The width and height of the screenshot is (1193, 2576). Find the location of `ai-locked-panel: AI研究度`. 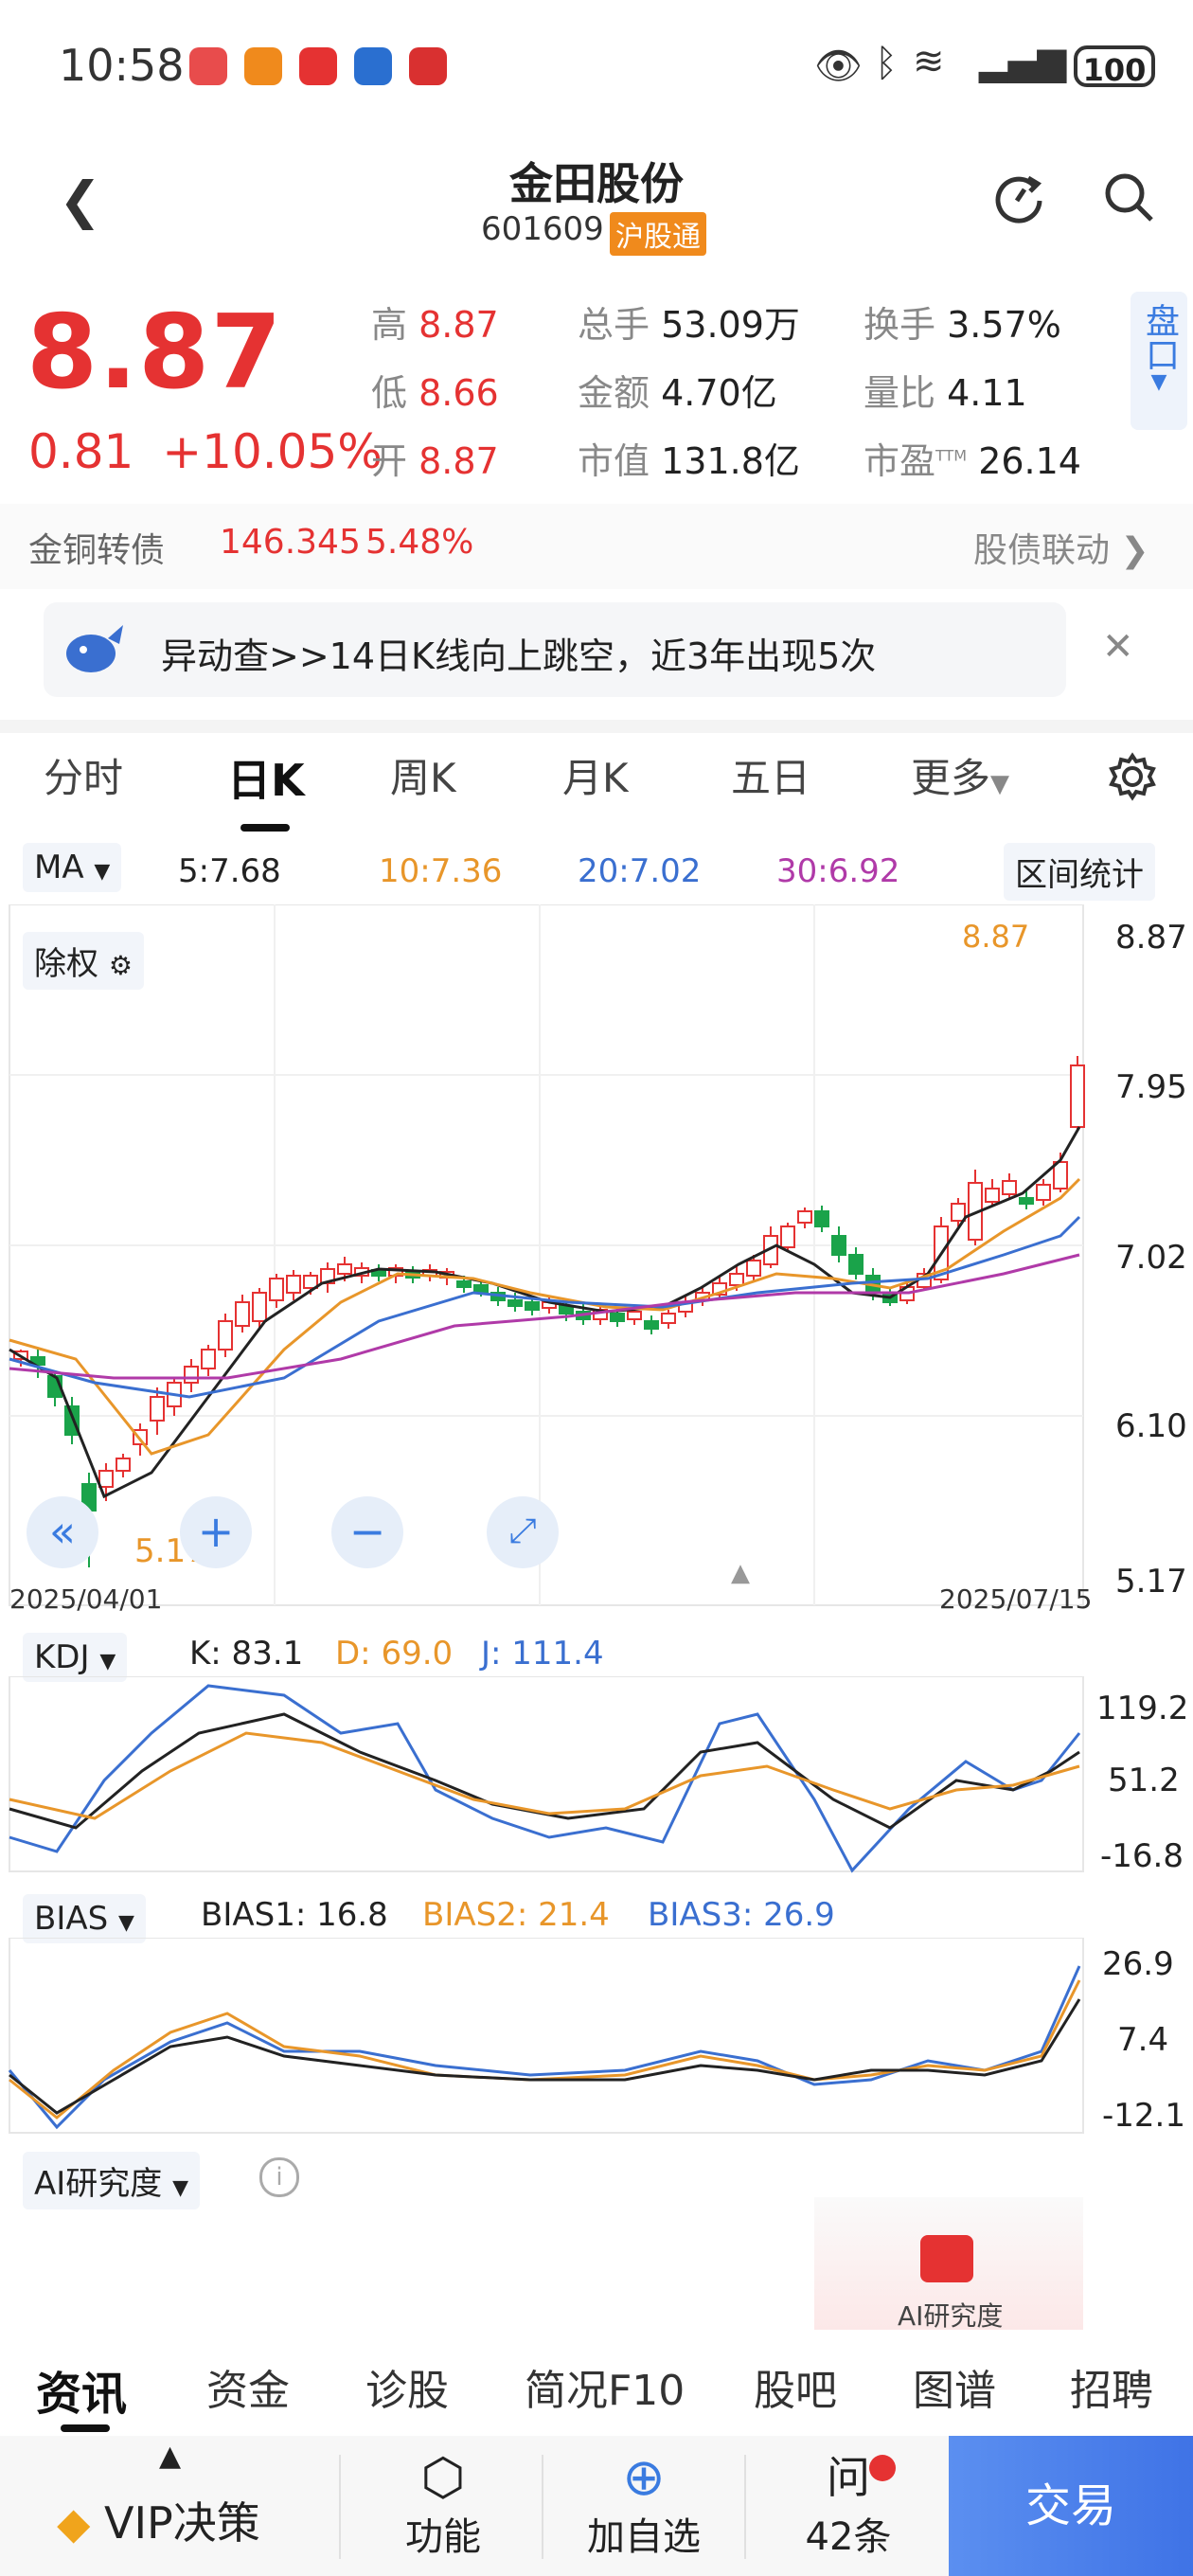

ai-locked-panel: AI研究度 is located at coordinates (948, 2264).